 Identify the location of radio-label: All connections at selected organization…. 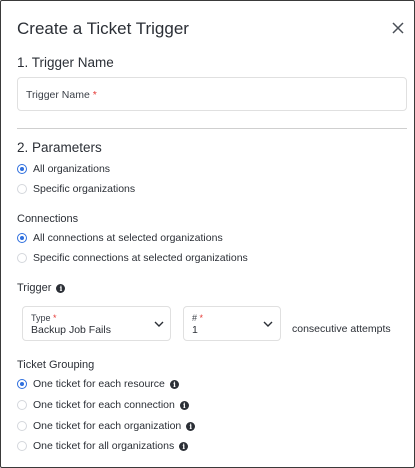
(128, 238).